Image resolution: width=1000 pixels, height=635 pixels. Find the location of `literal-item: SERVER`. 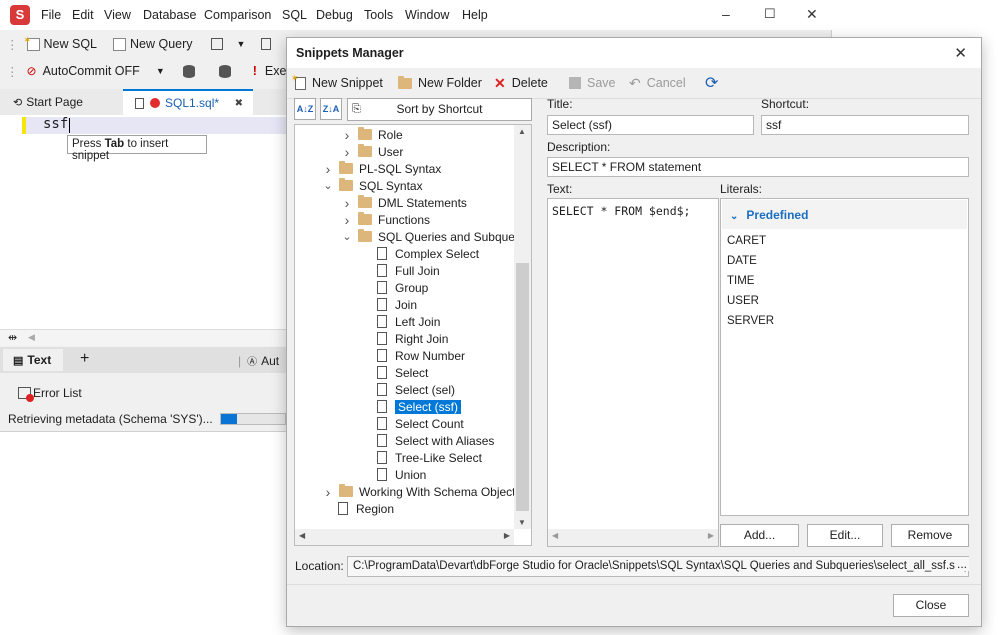

literal-item: SERVER is located at coordinates (750, 321).